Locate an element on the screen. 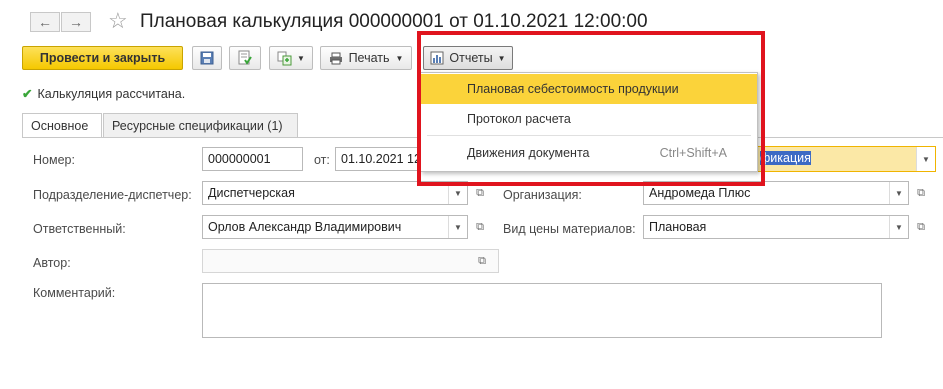 This screenshot has width=943, height=389. responsible-value: Орлов Александр Владимирович is located at coordinates (305, 227).